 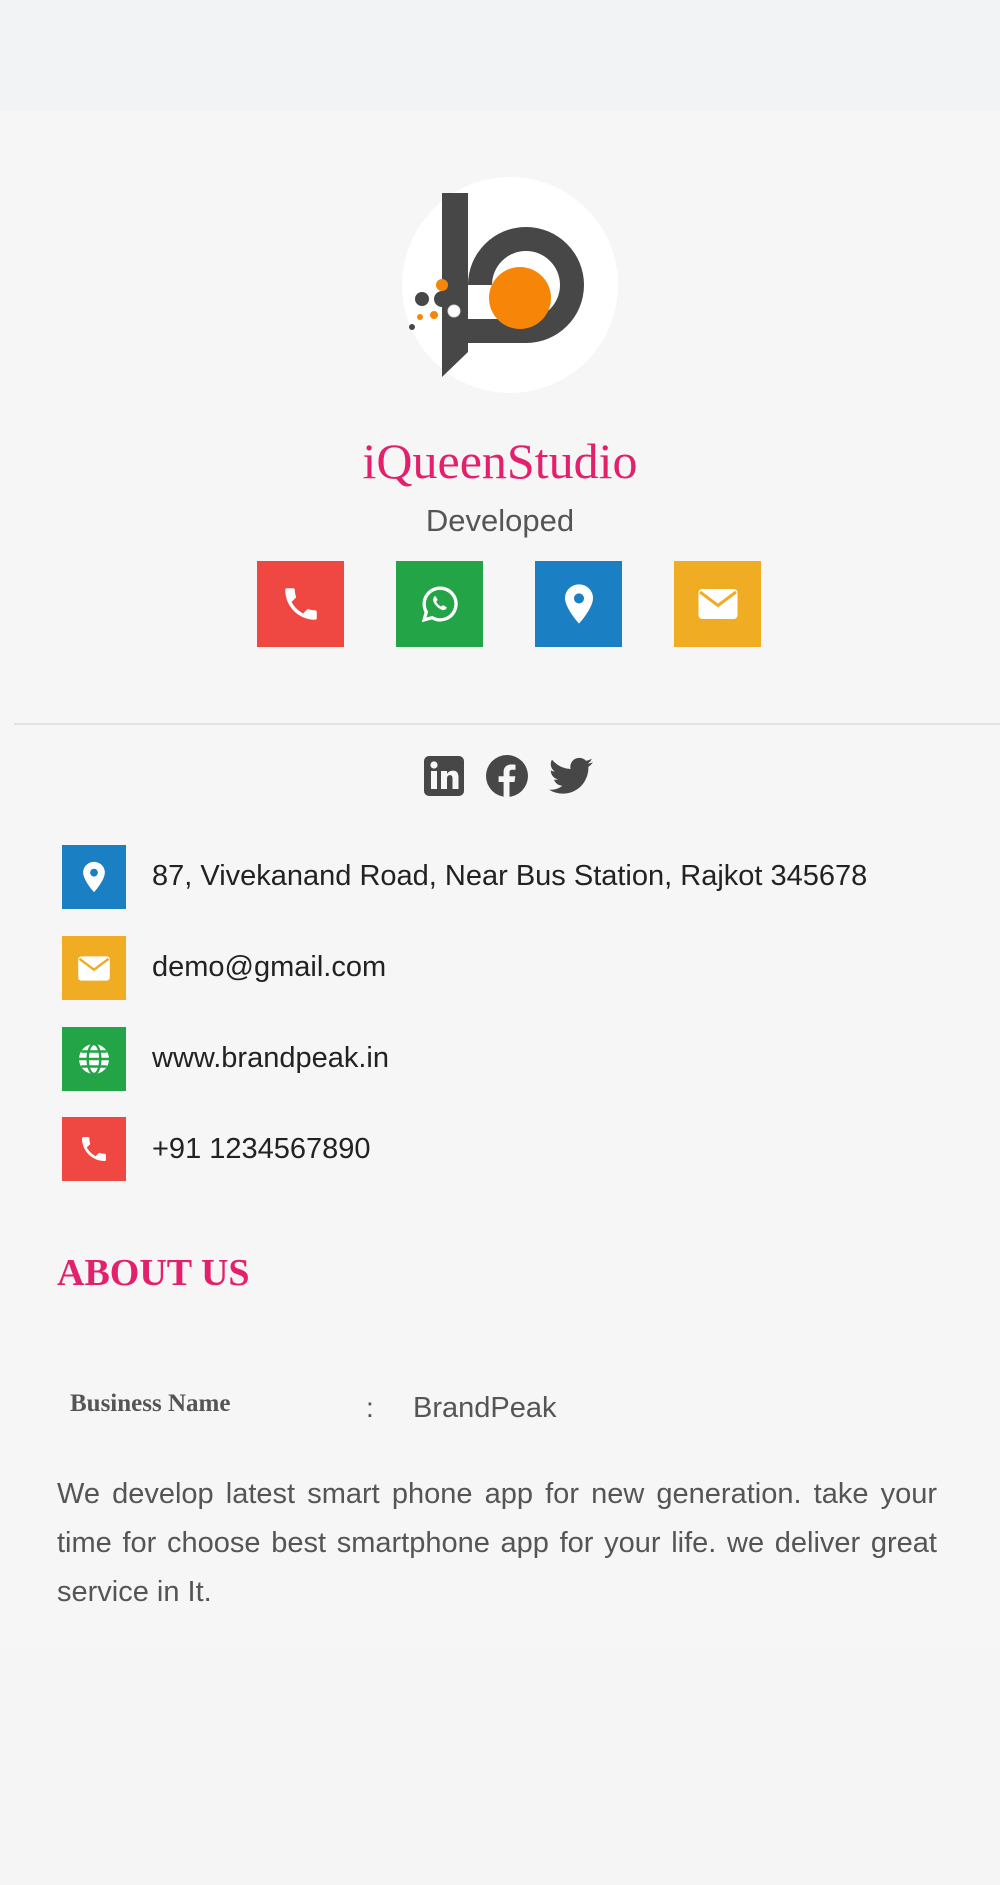 I want to click on twitter-icon, so click(x=571, y=775).